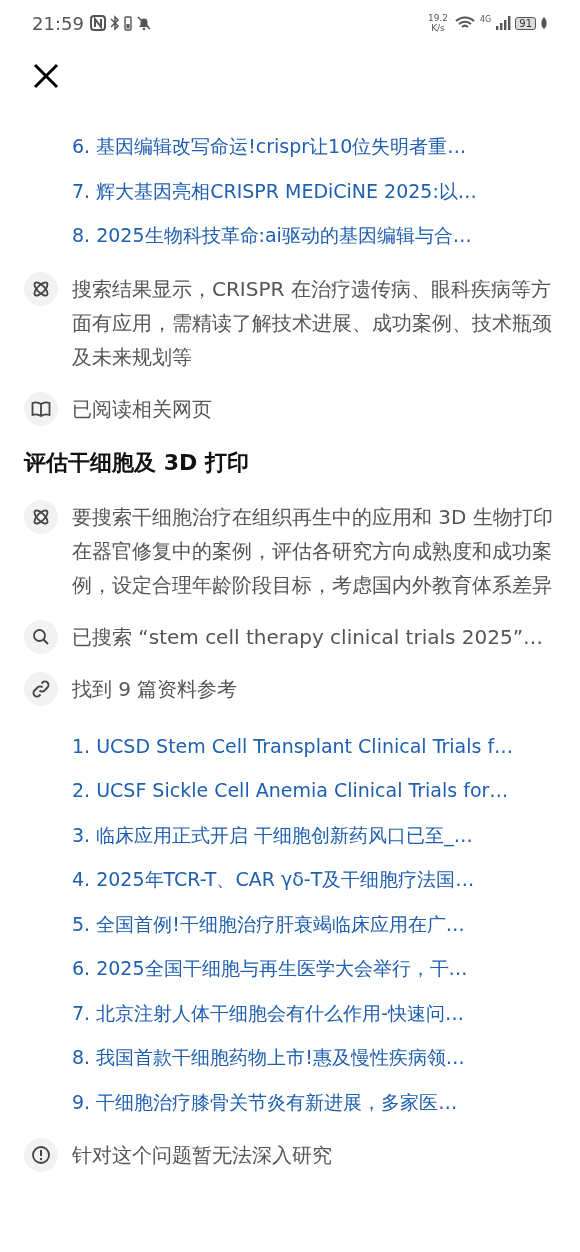 This screenshot has width=580, height=1252. Describe the element at coordinates (544, 23) in the screenshot. I see `leaf-icon` at that location.